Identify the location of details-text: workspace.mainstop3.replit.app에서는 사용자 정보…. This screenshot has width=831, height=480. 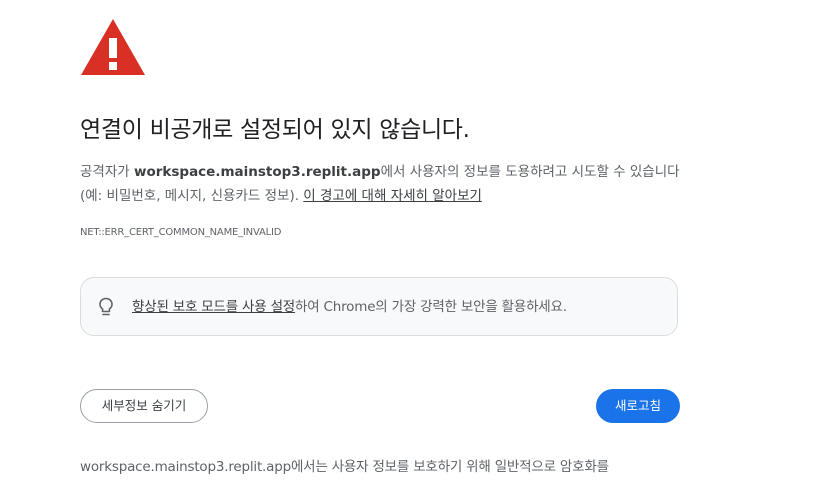
(344, 467).